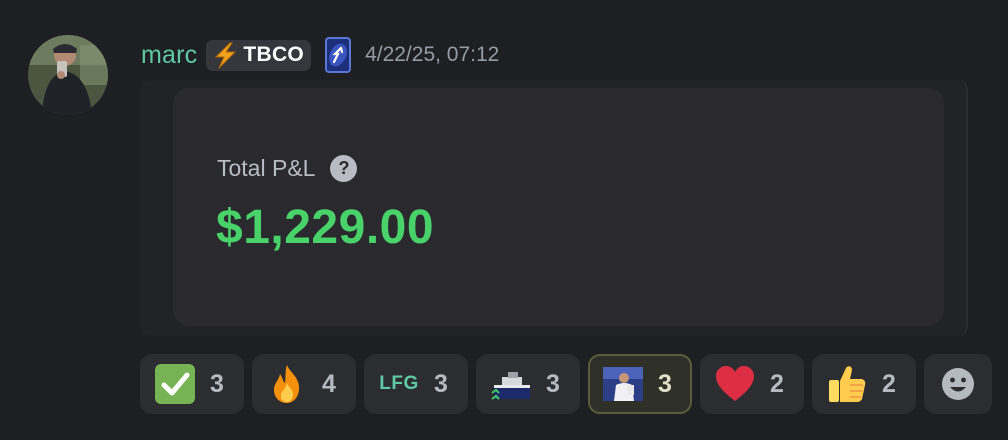 The width and height of the screenshot is (1008, 440). I want to click on timestamp: 4/22/25, 07:12, so click(432, 54).